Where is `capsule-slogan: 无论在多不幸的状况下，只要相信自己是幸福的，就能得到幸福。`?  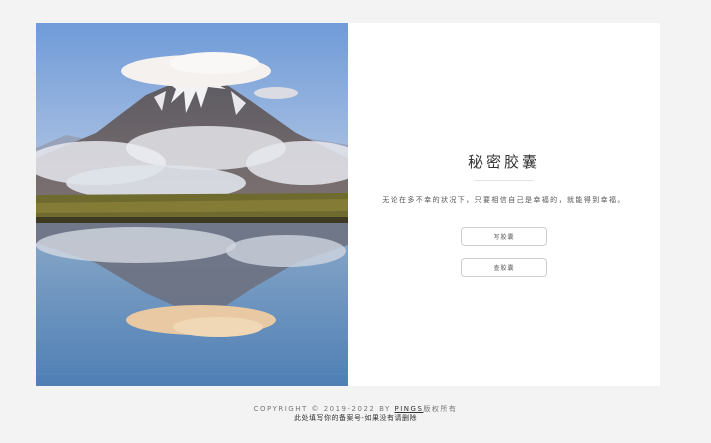
capsule-slogan: 无论在多不幸的状况下，只要相信自己是幸福的，就能得到幸福。 is located at coordinates (504, 200).